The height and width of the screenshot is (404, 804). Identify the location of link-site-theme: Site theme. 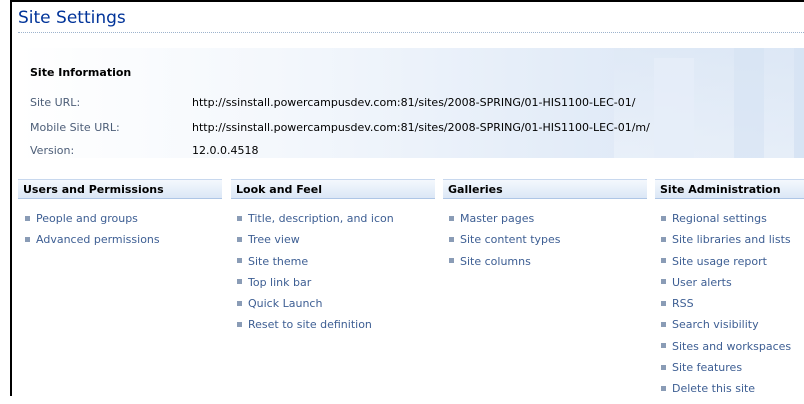
(278, 261).